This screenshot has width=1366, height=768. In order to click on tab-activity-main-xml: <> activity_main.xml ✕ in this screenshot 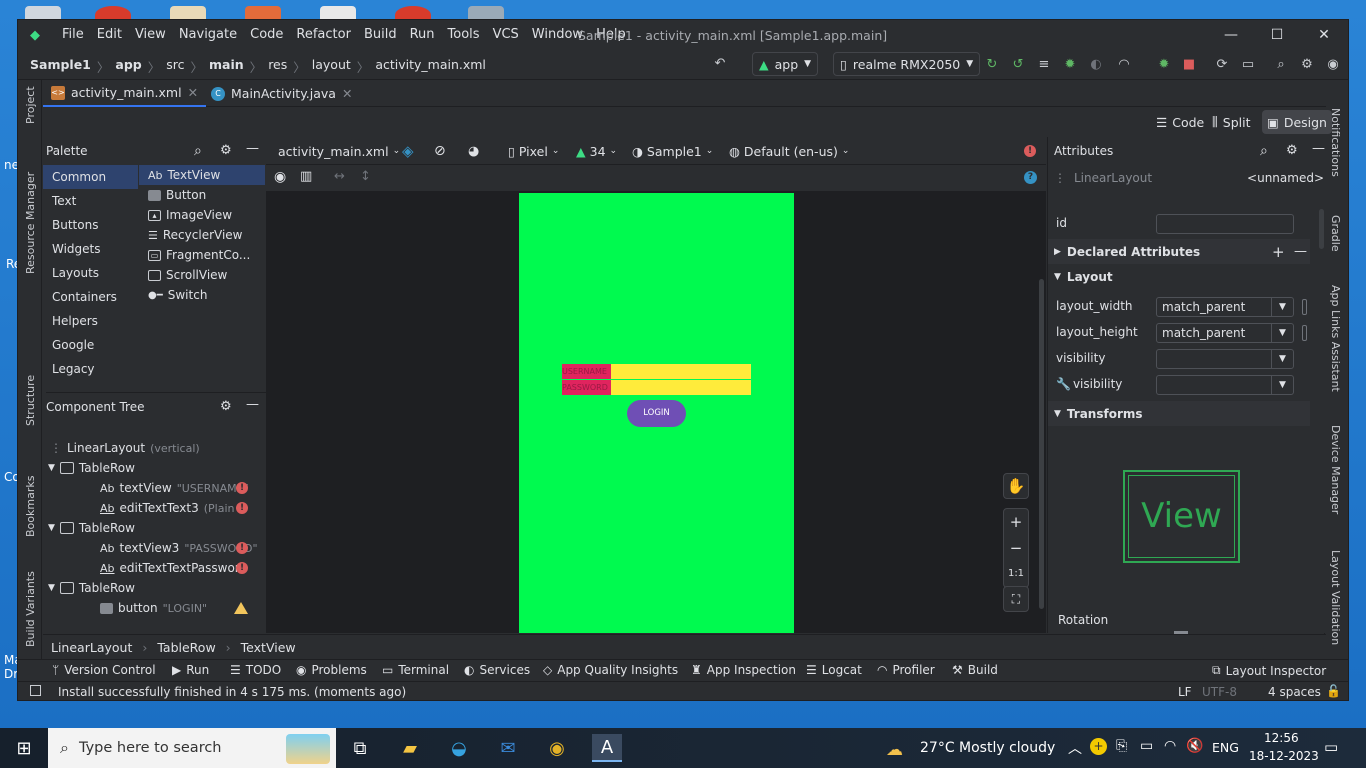, I will do `click(125, 93)`.